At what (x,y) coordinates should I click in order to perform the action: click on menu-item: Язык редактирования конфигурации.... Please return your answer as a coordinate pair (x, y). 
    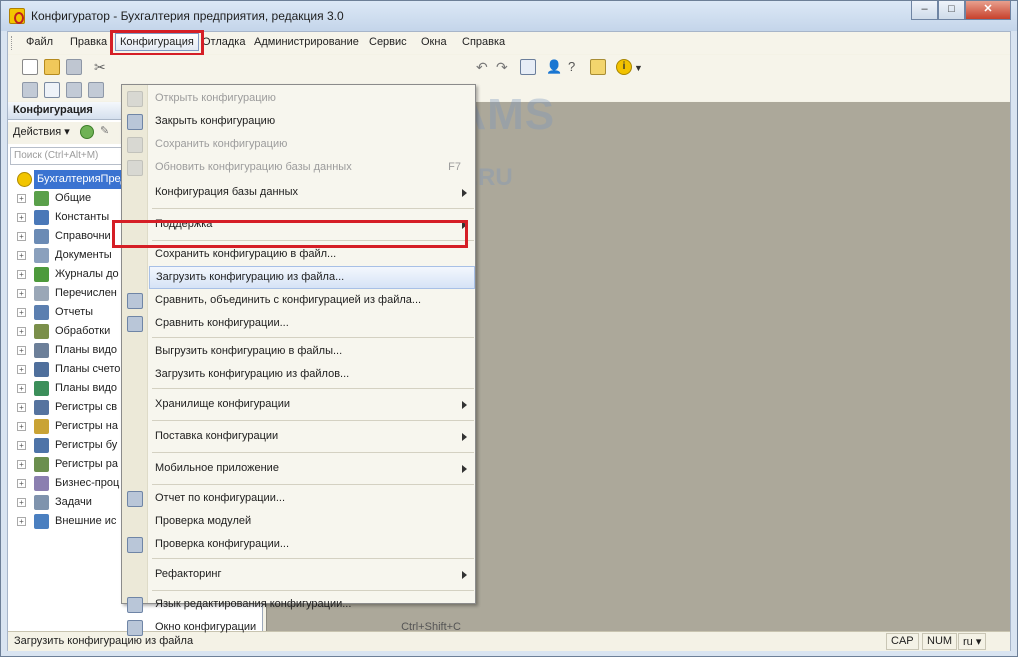
    Looking at the image, I should click on (312, 604).